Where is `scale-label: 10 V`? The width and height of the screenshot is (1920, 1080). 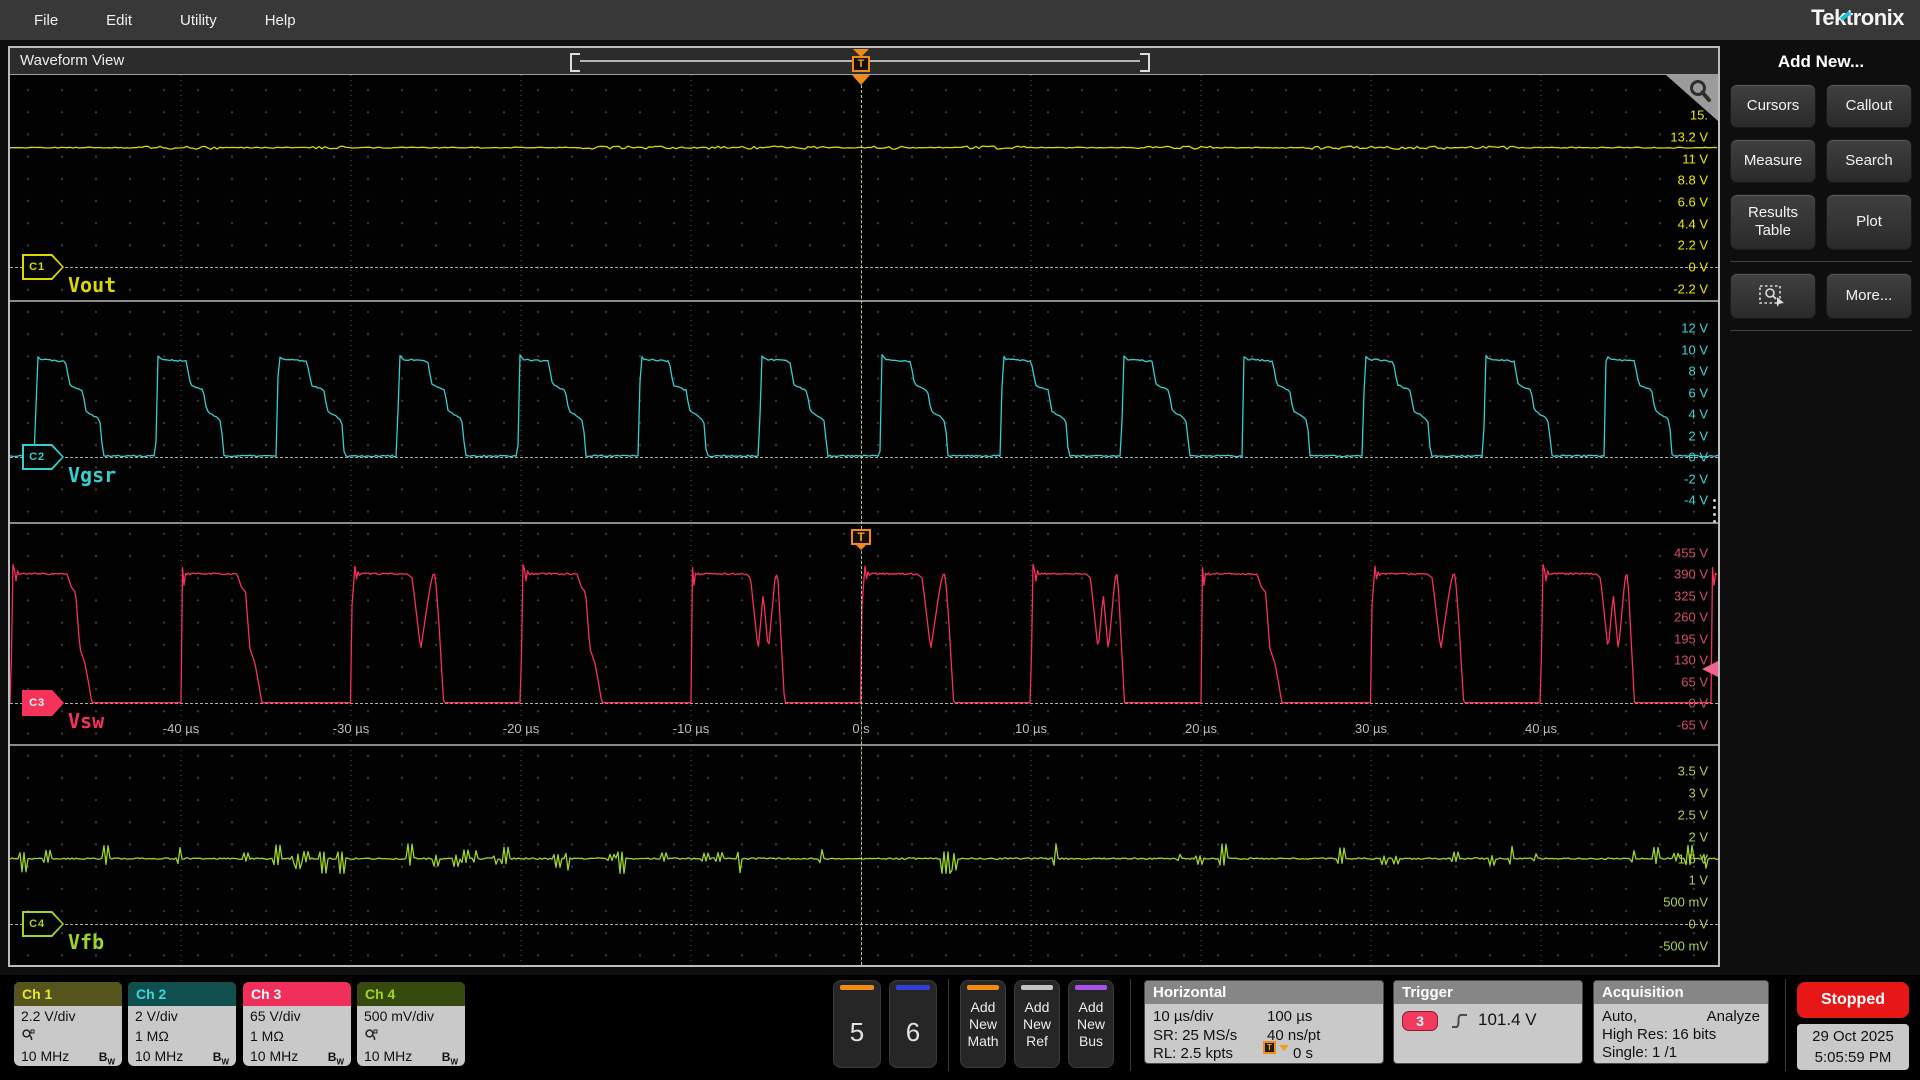 scale-label: 10 V is located at coordinates (1694, 349).